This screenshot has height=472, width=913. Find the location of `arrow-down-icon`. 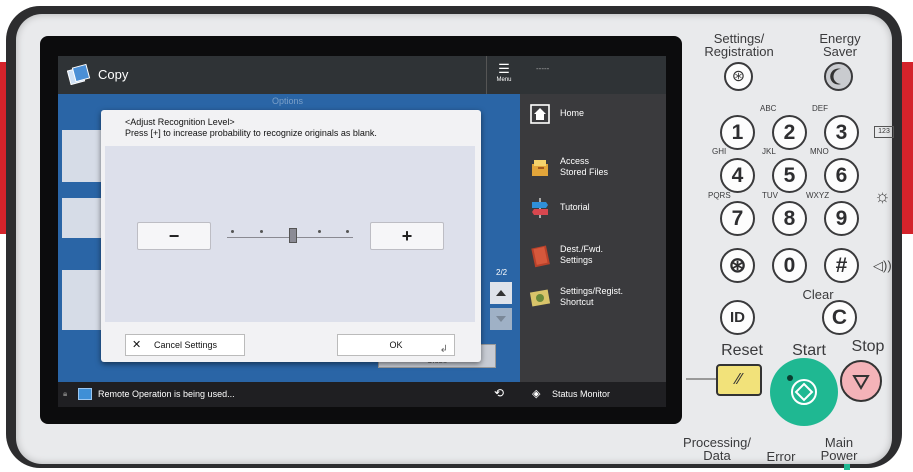

arrow-down-icon is located at coordinates (501, 319).